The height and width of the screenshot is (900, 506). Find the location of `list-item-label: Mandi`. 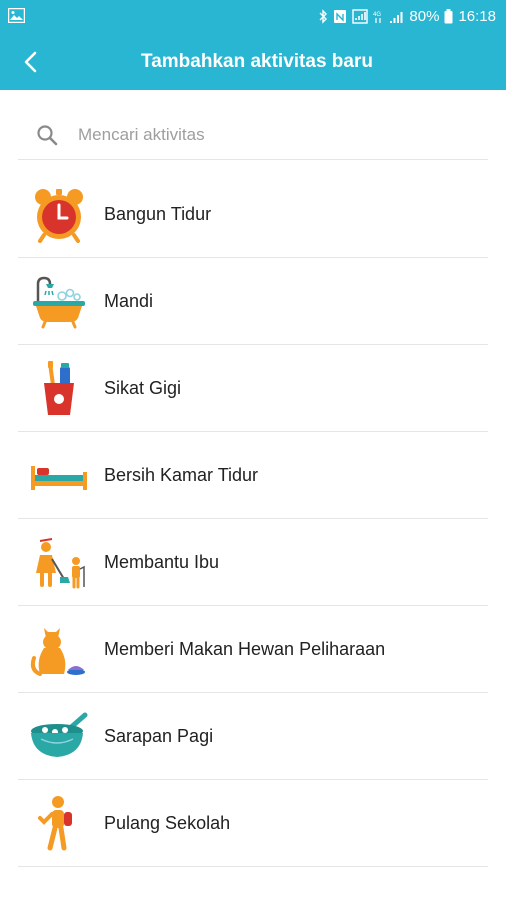

list-item-label: Mandi is located at coordinates (129, 300).